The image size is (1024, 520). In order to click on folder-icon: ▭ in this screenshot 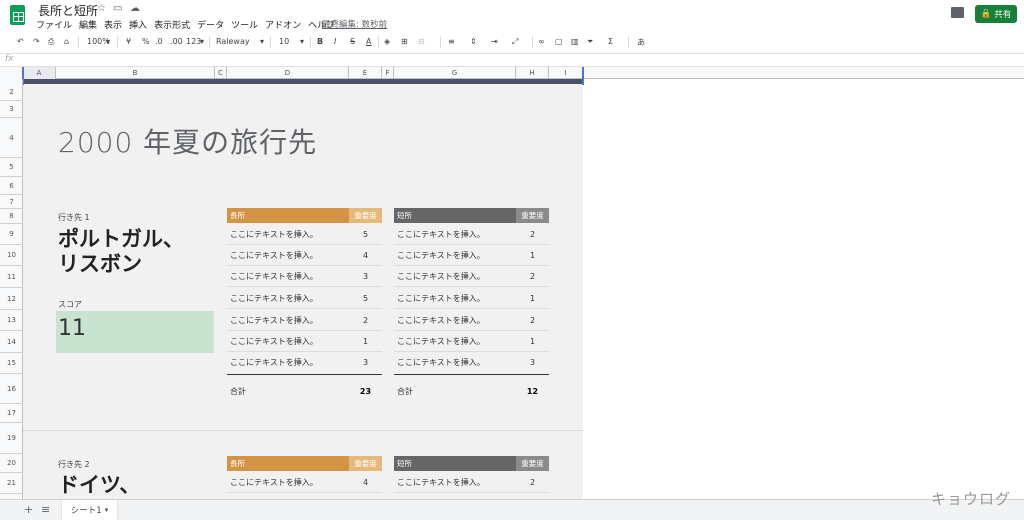, I will do `click(117, 8)`.